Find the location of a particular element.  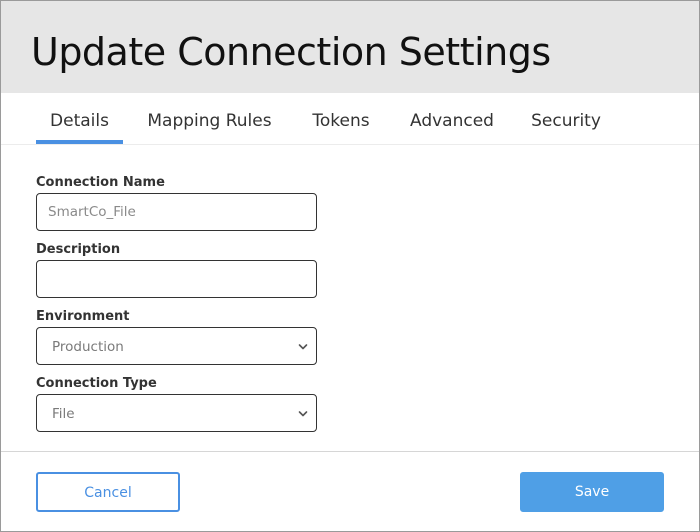

environment-select: Production is located at coordinates (176, 346).